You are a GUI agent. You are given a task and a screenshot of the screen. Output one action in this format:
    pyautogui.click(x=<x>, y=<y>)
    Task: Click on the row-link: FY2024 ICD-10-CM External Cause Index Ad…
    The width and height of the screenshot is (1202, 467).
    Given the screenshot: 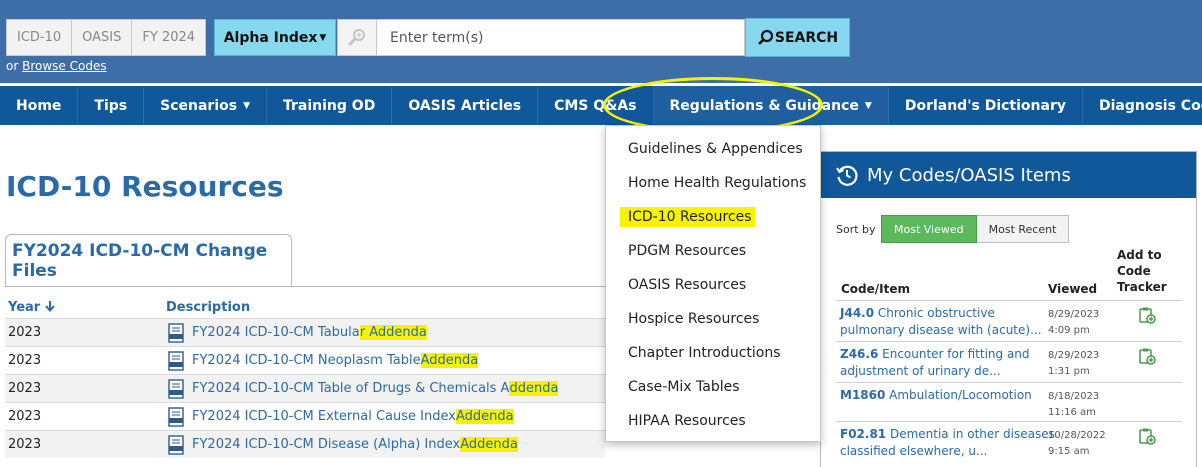 What is the action you would take?
    pyautogui.click(x=340, y=416)
    